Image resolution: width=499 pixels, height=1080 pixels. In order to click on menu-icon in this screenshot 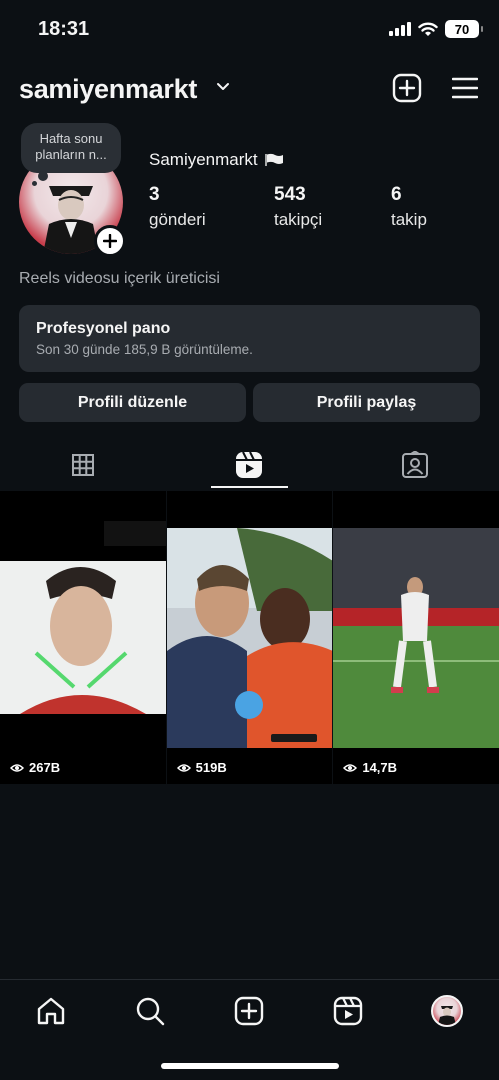, I will do `click(465, 88)`.